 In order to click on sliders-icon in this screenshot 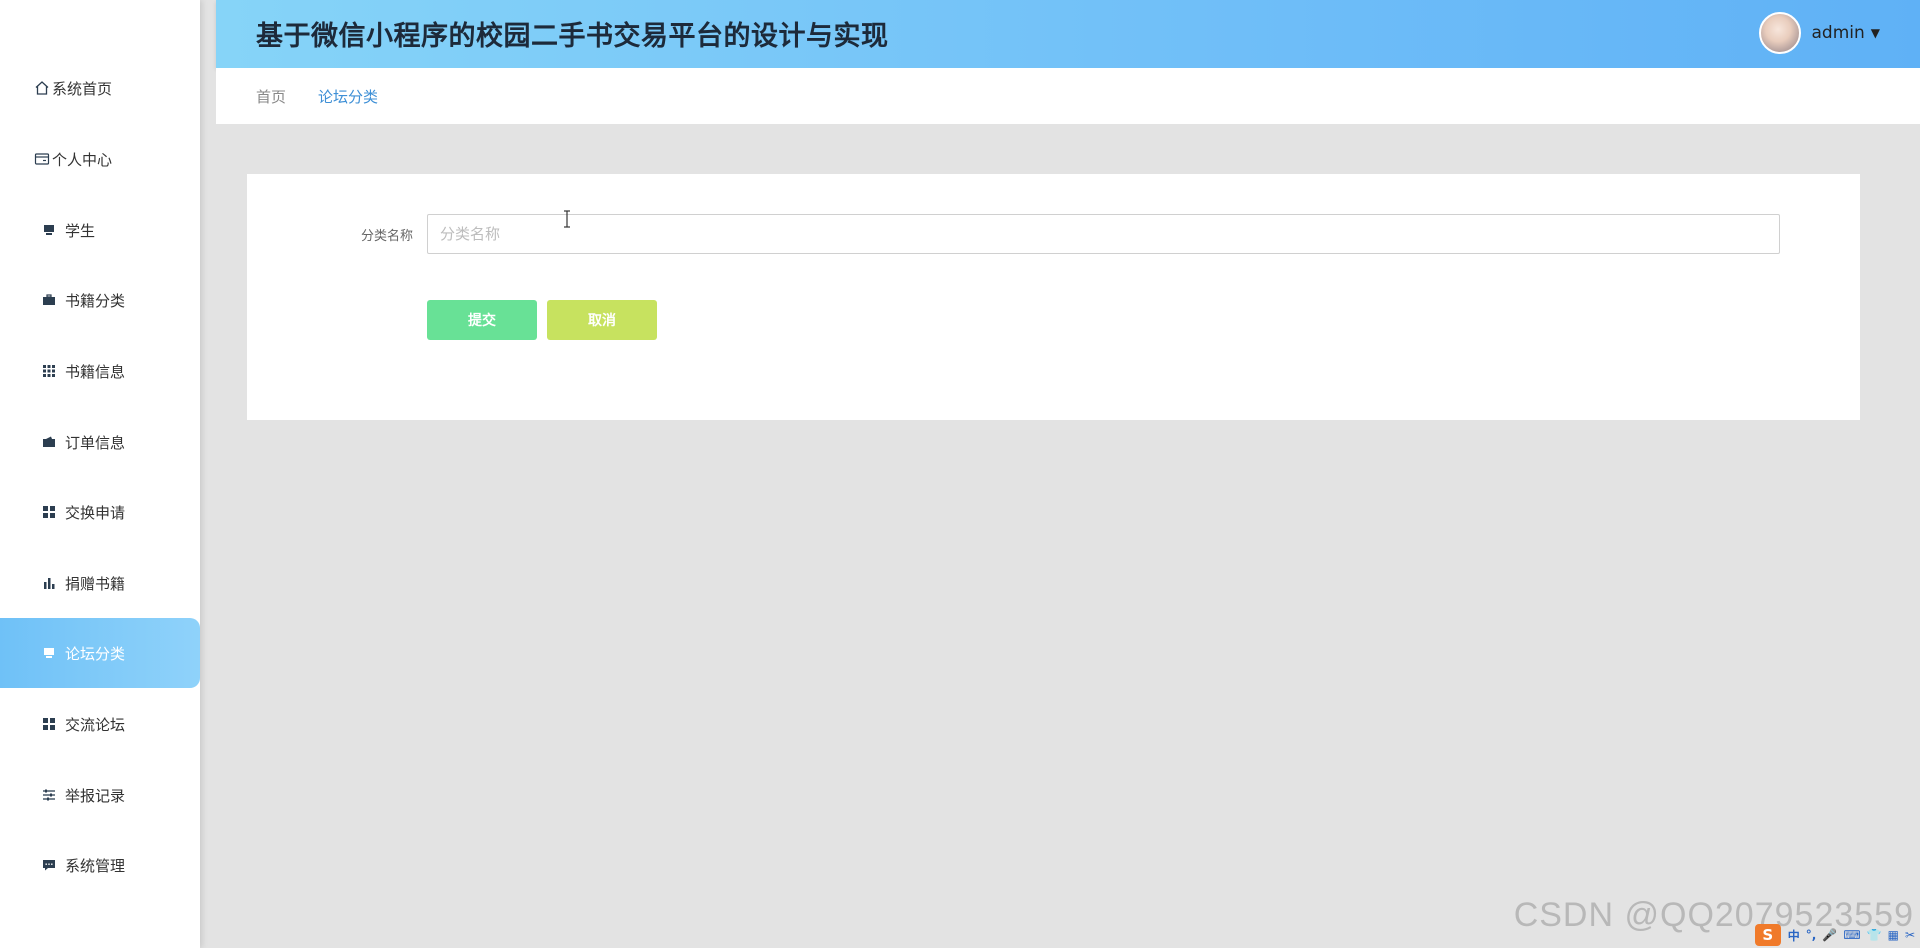, I will do `click(49, 795)`.